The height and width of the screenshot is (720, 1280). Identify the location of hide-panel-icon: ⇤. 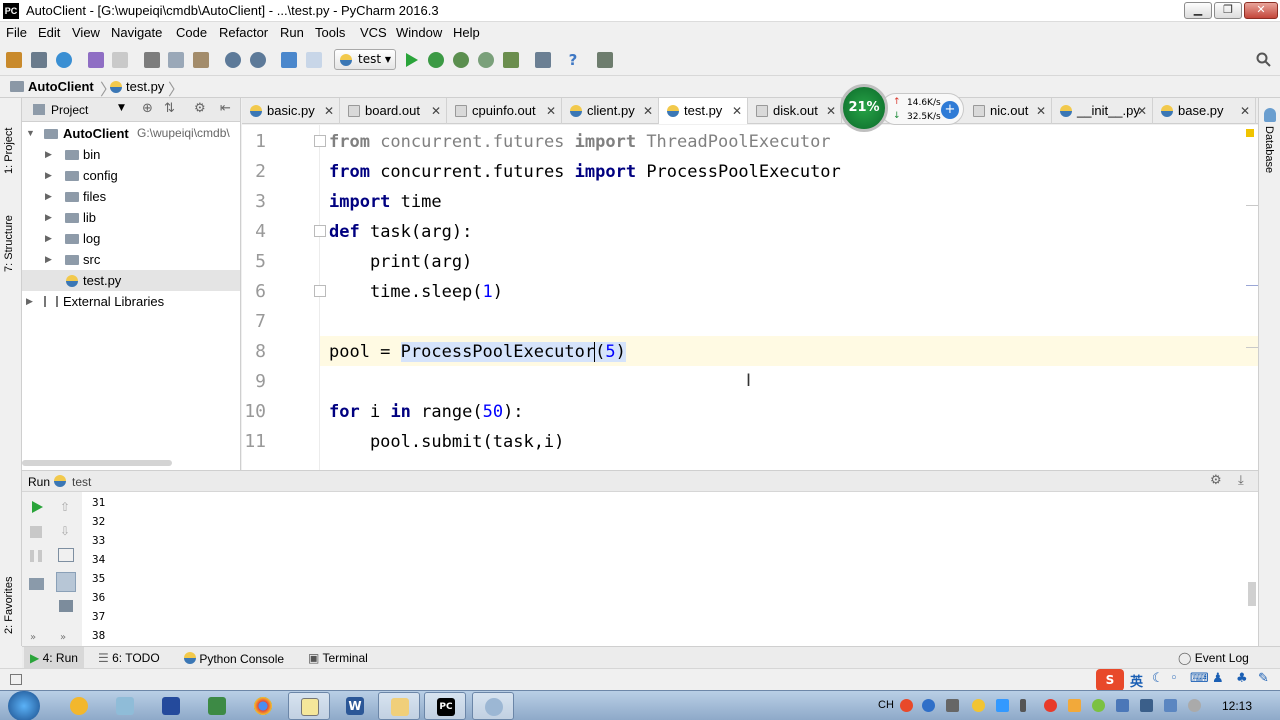
(225, 108).